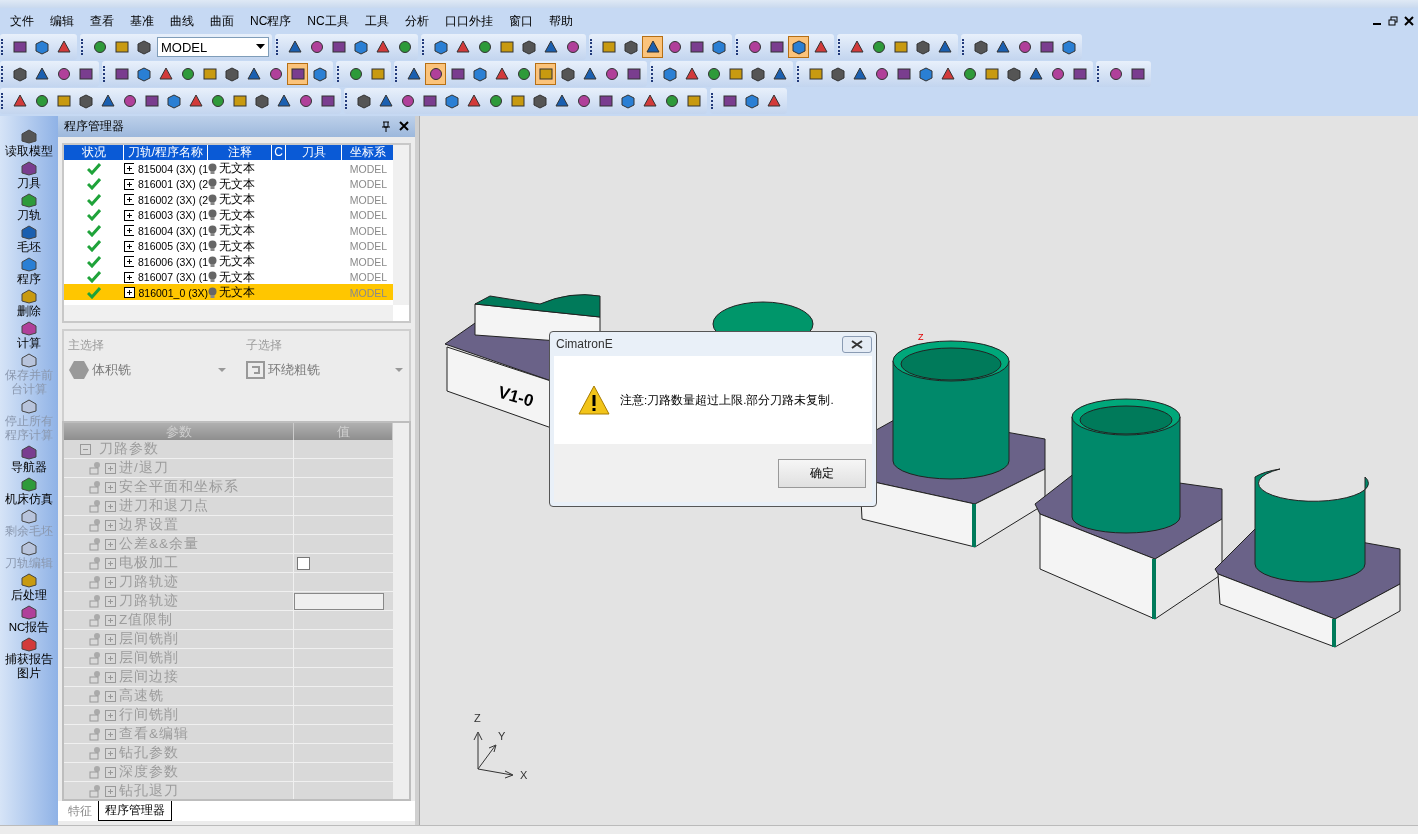 This screenshot has height=834, width=1418. I want to click on sidebar-item: 后处理, so click(29, 587).